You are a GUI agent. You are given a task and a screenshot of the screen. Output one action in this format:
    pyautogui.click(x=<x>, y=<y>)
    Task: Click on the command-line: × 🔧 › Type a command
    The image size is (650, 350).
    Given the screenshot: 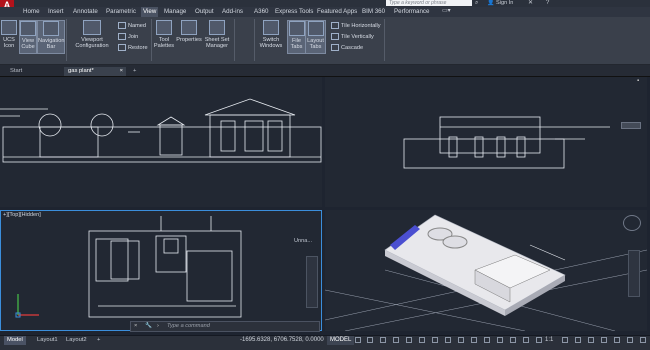 What is the action you would take?
    pyautogui.click(x=225, y=326)
    